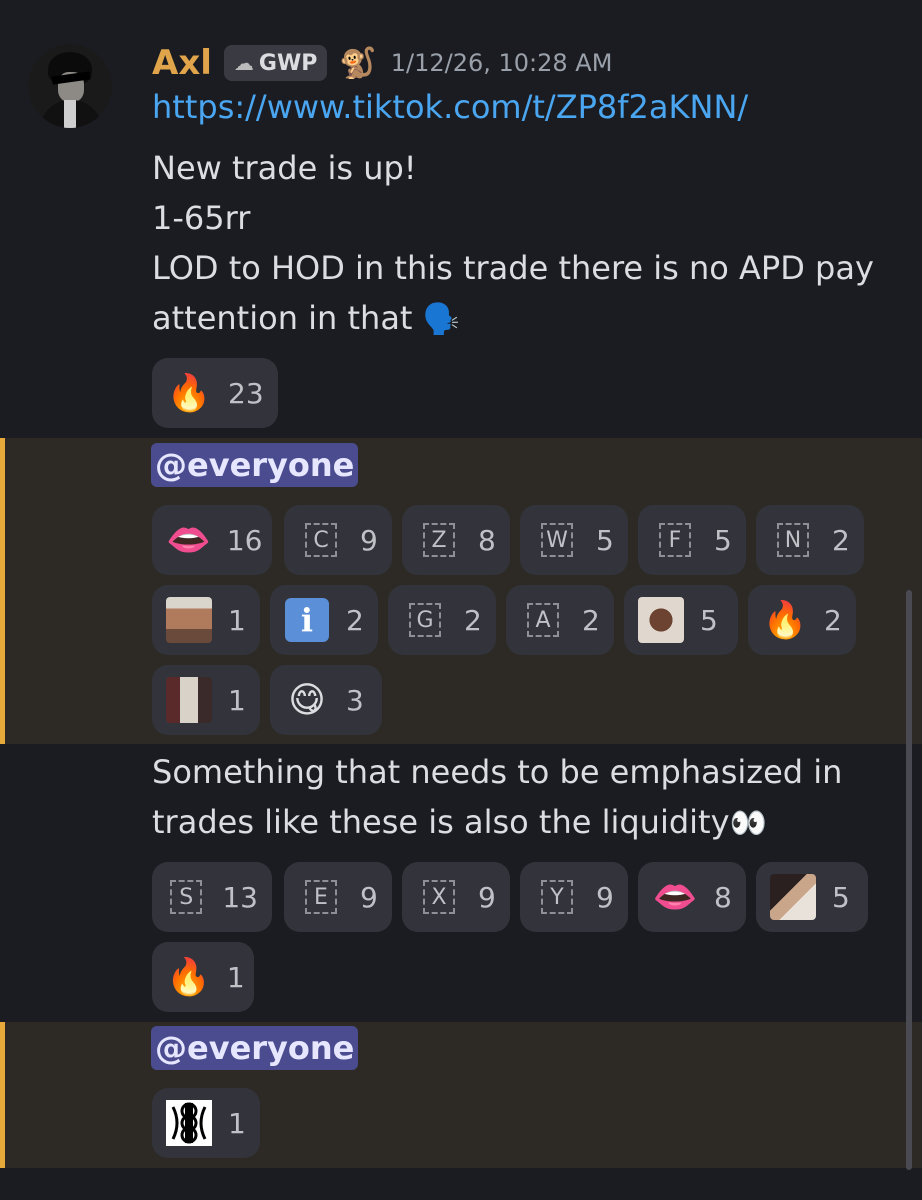 The width and height of the screenshot is (922, 1200). What do you see at coordinates (574, 540) in the screenshot?
I see `reaction-w: W 5` at bounding box center [574, 540].